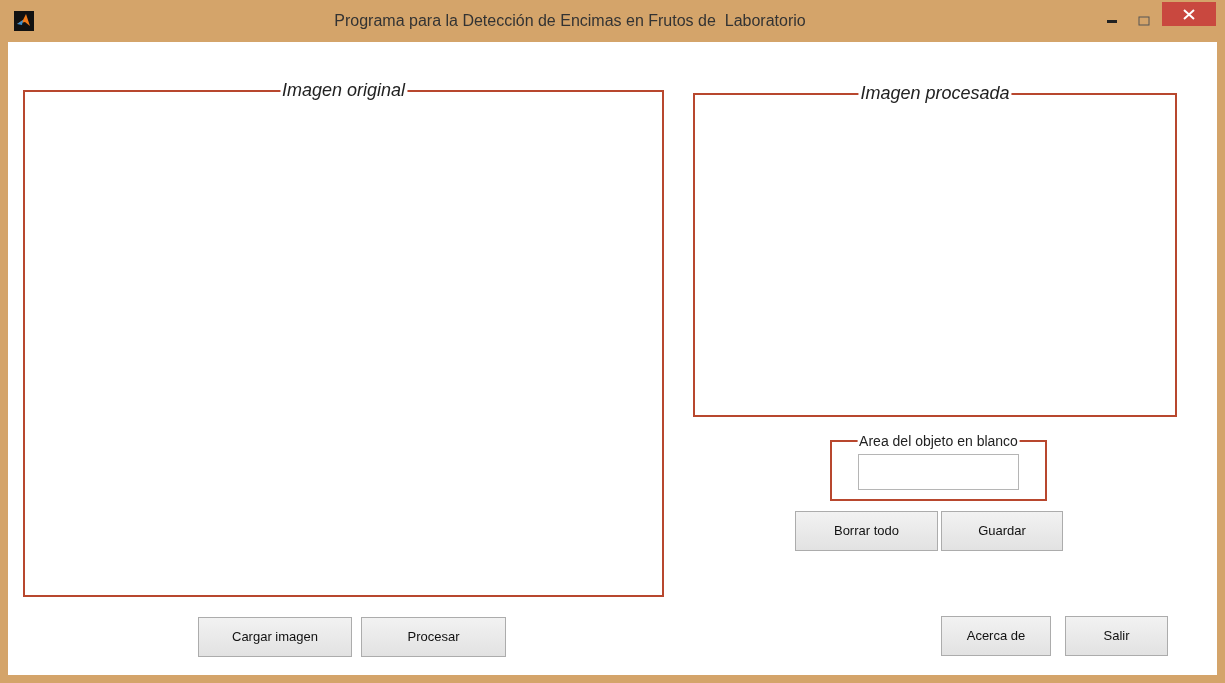 This screenshot has height=683, width=1225. I want to click on panel-title: Imagen original, so click(343, 90).